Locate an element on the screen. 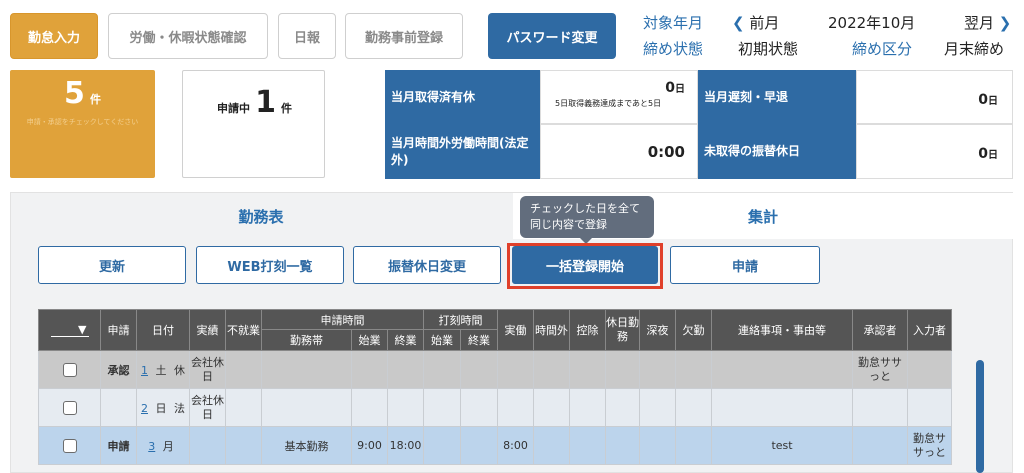 This screenshot has height=473, width=1024. bulk-register-tooltip: チェックした日を全て同じ内容で登録 is located at coordinates (587, 220).